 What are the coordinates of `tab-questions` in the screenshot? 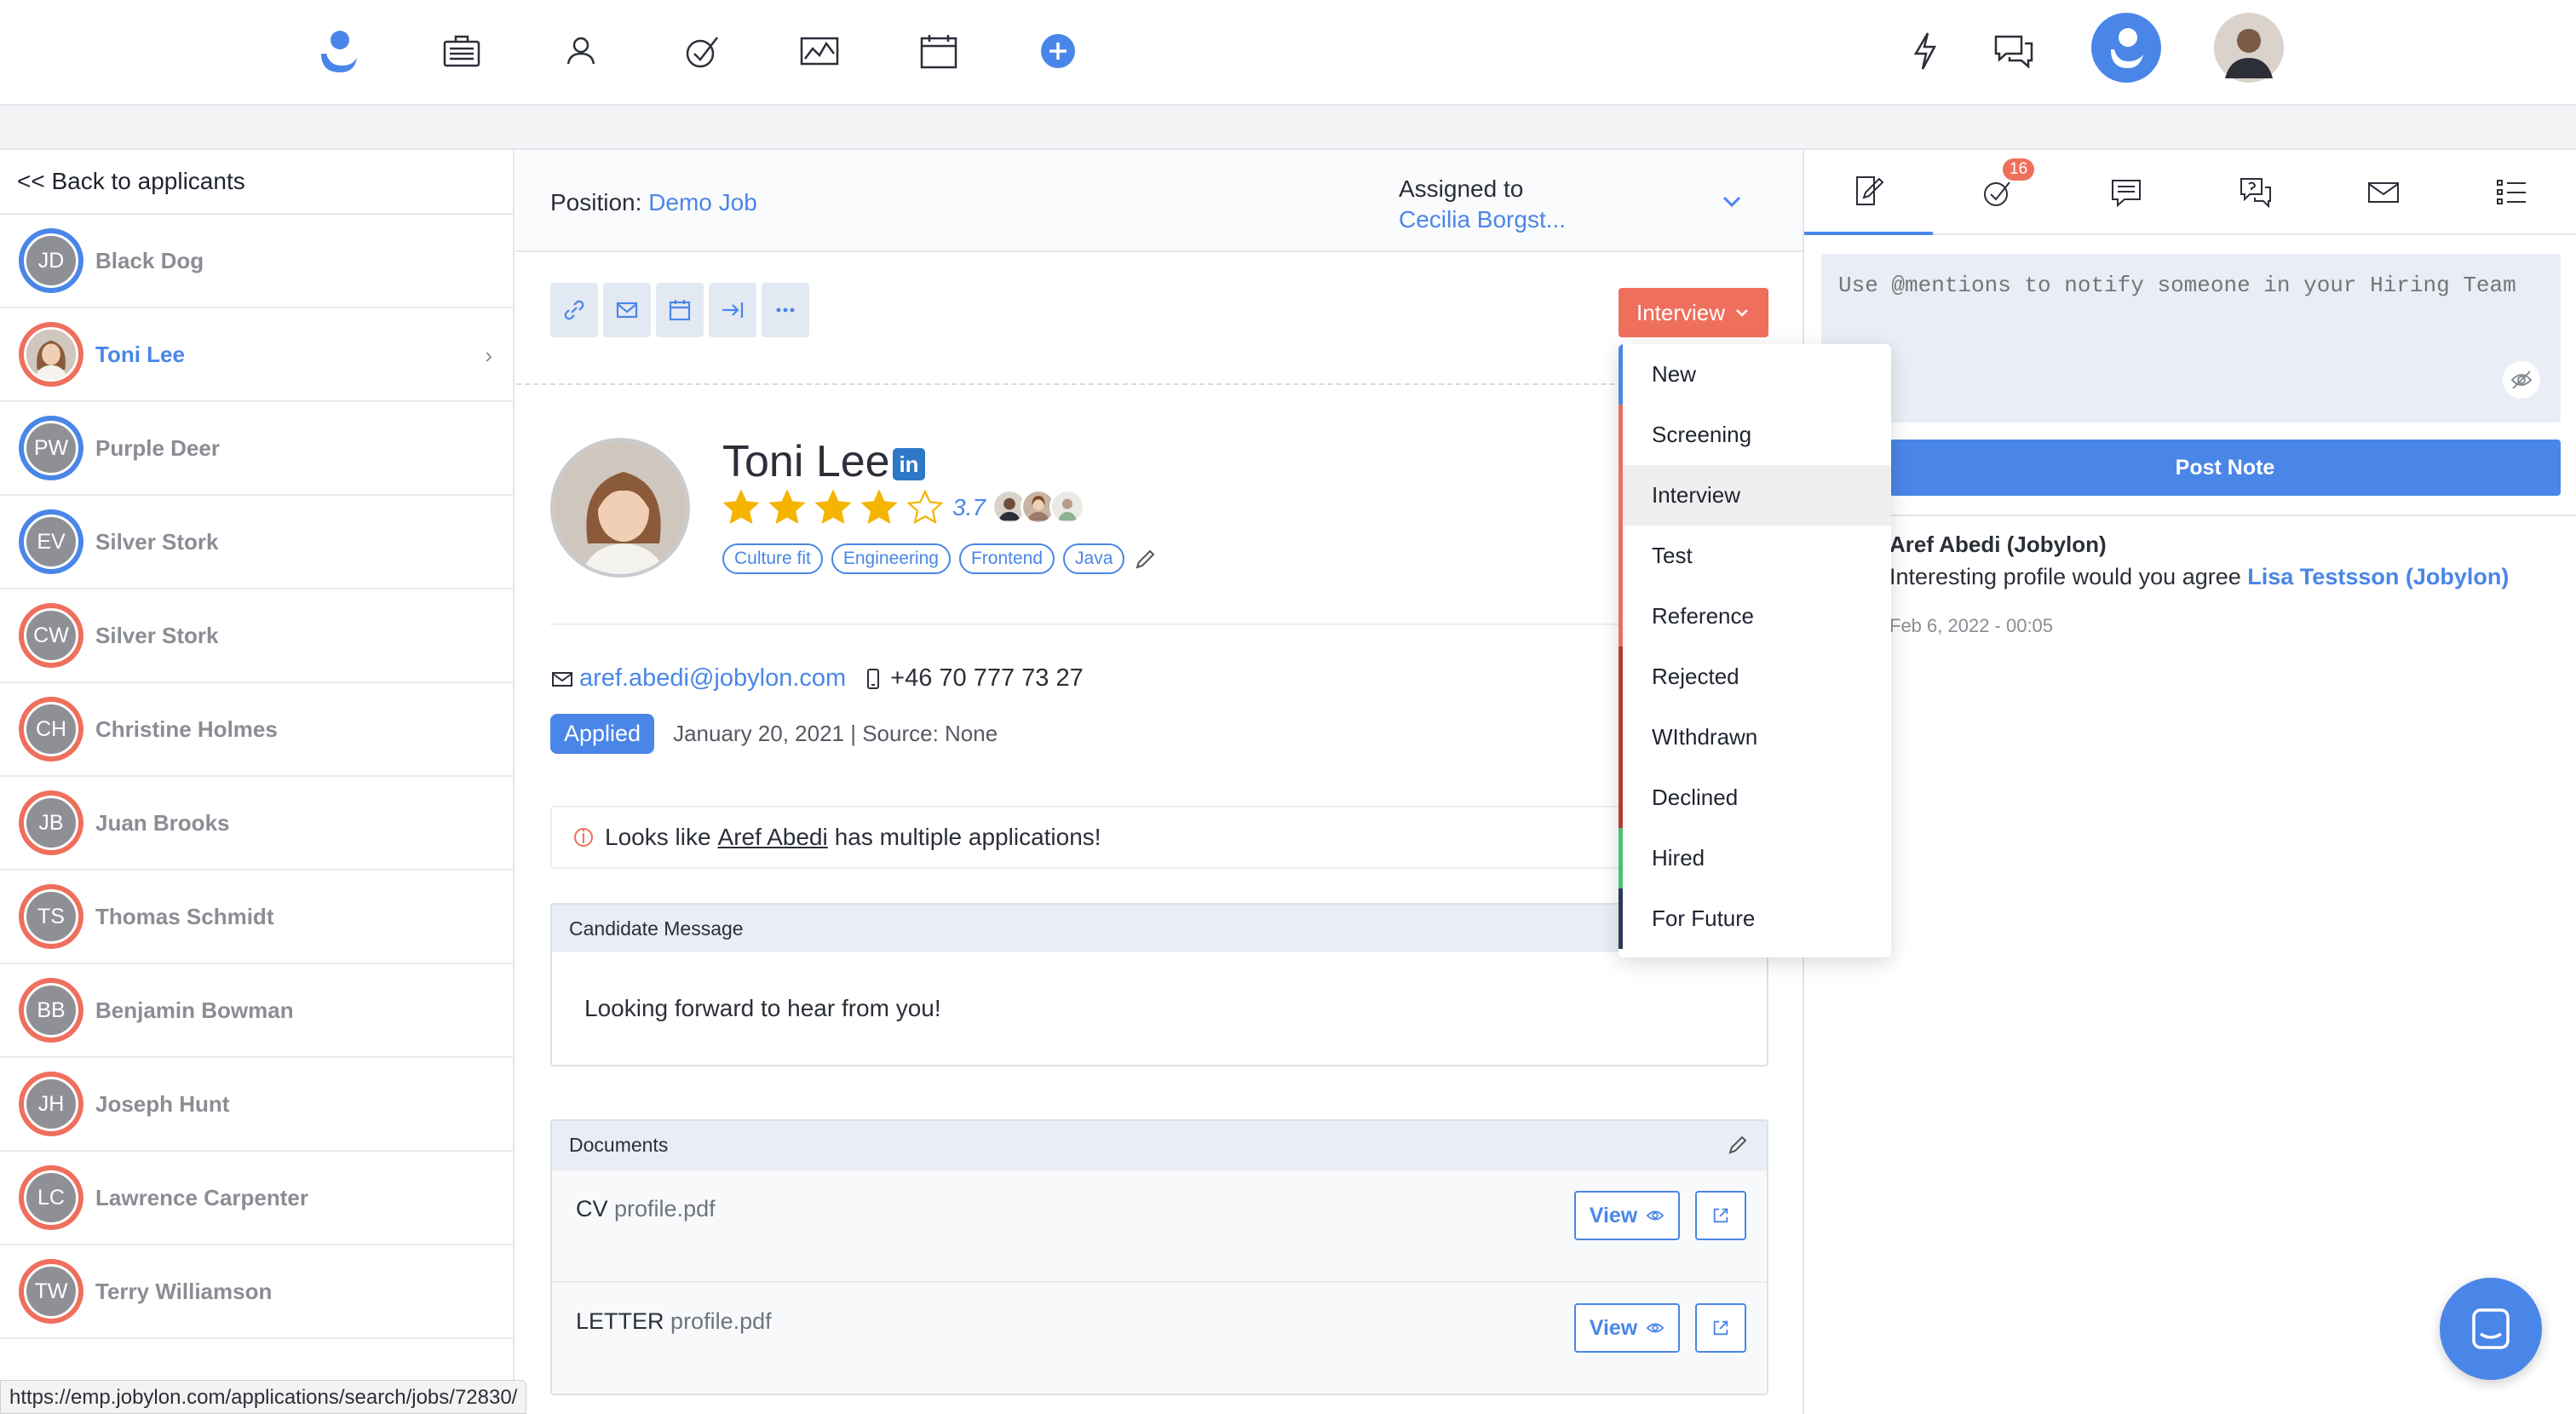 It's located at (2255, 192).